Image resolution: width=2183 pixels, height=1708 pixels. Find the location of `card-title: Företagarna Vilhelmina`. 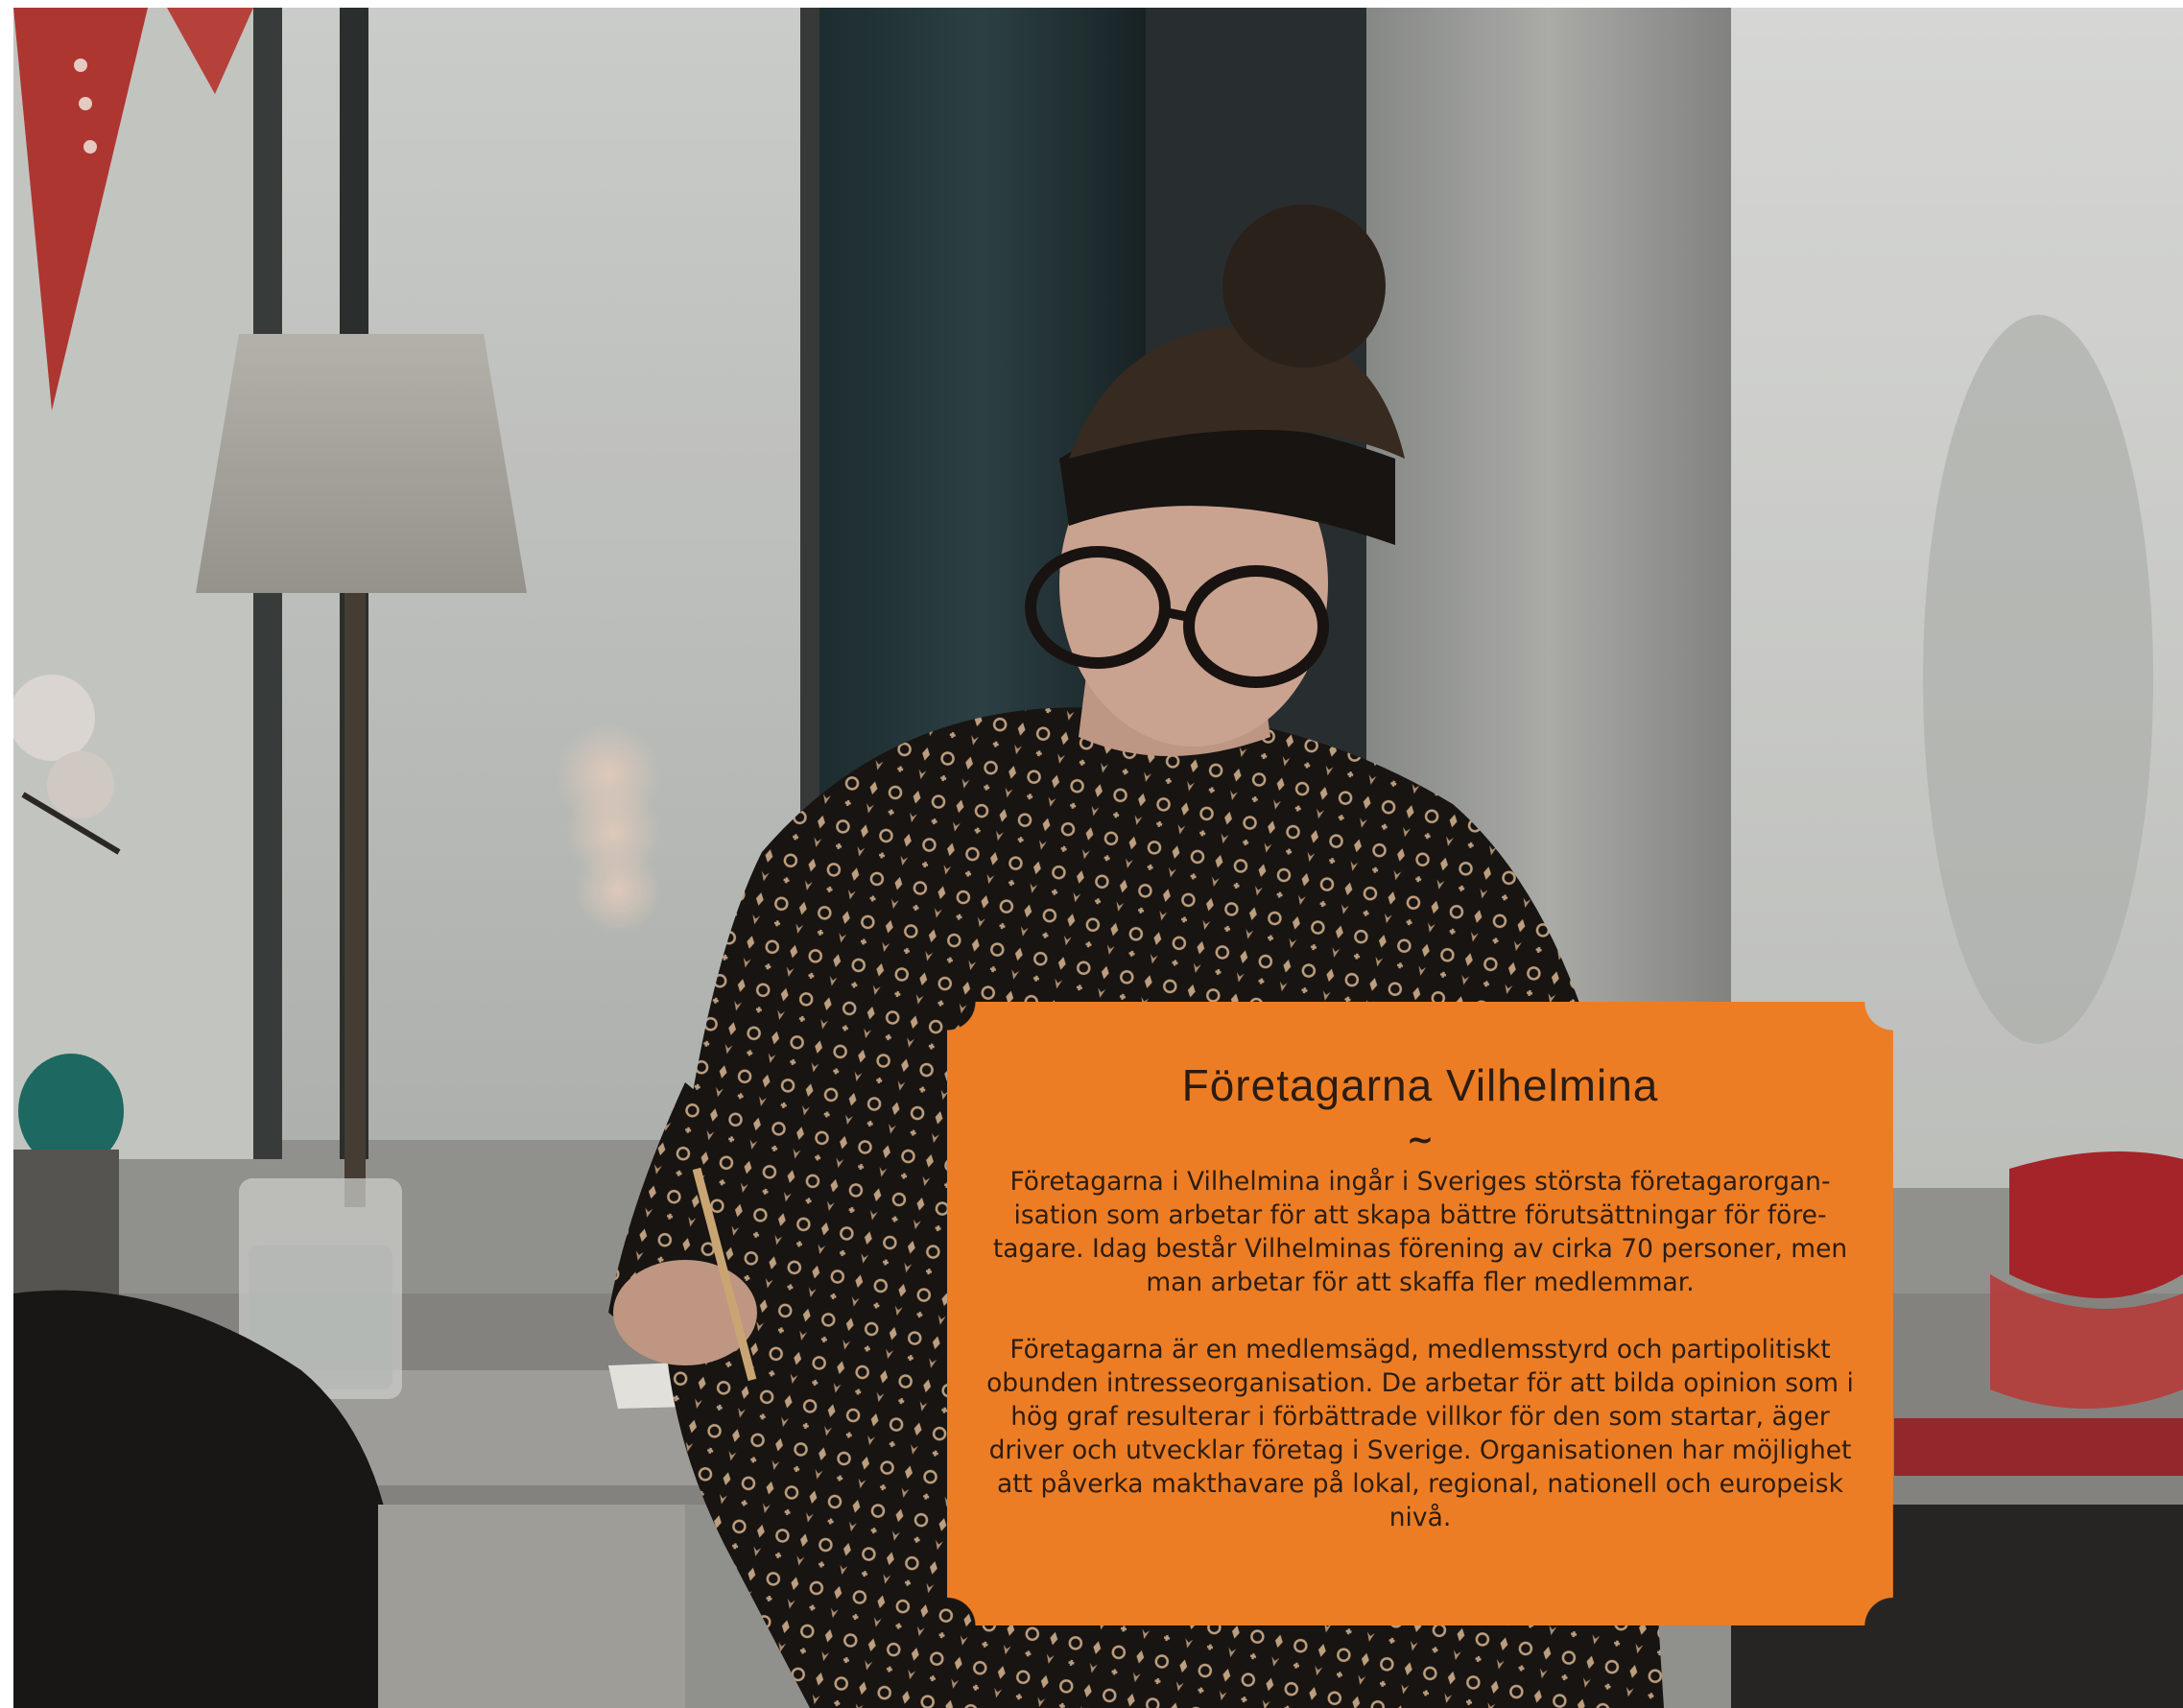

card-title: Företagarna Vilhelmina is located at coordinates (1420, 1085).